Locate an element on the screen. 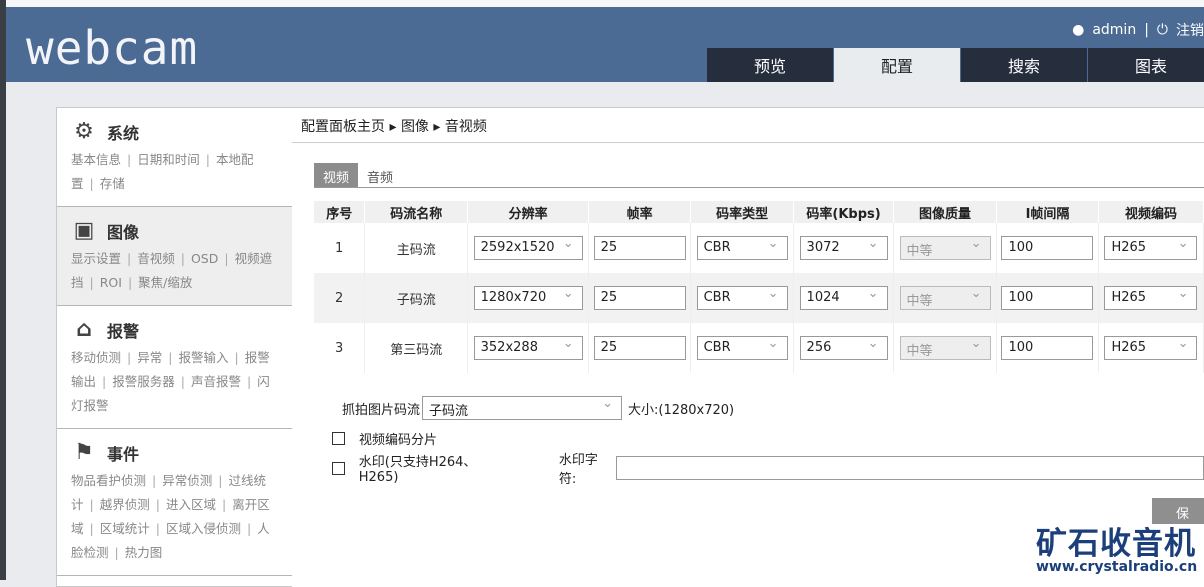 The width and height of the screenshot is (1204, 587). sidebar-section-title: 图像 is located at coordinates (123, 231).